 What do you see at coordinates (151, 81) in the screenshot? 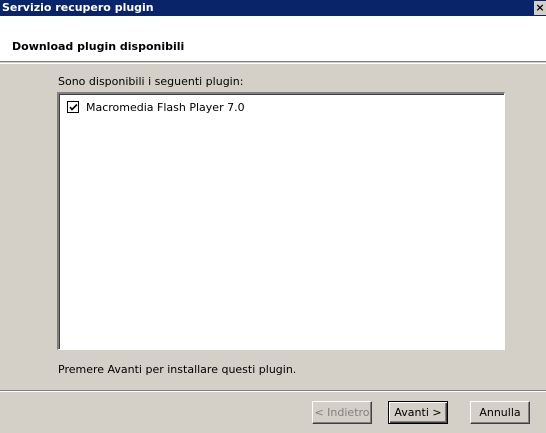
I see `intro-text: Sono disponibili i seguenti plugin:` at bounding box center [151, 81].